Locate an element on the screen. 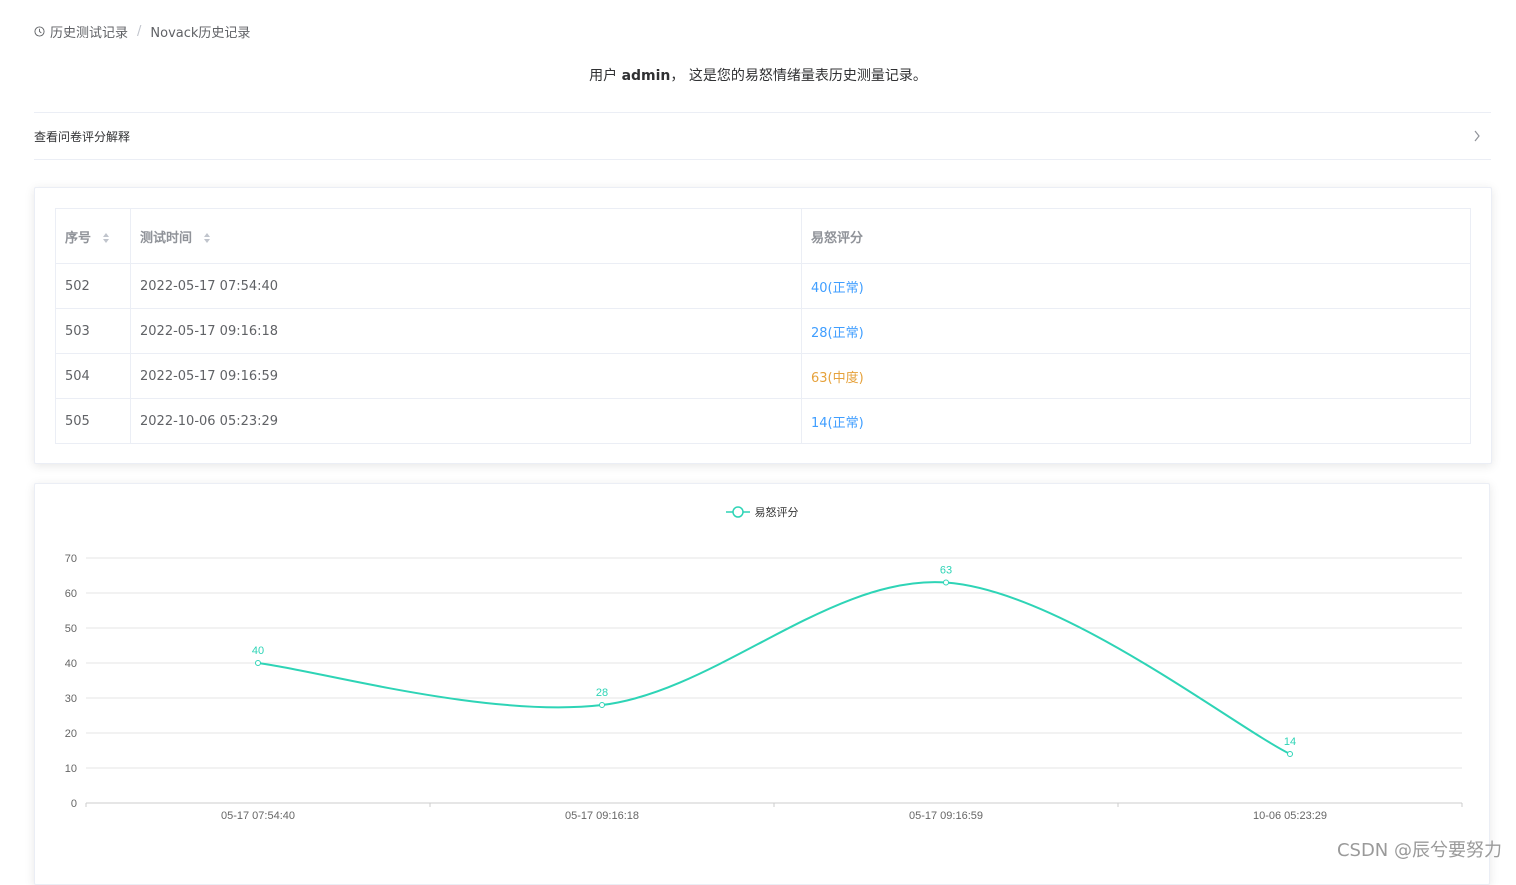 The width and height of the screenshot is (1516, 885). table-row: 505 2022-10-06 05:23:29 14(正常) is located at coordinates (763, 421).